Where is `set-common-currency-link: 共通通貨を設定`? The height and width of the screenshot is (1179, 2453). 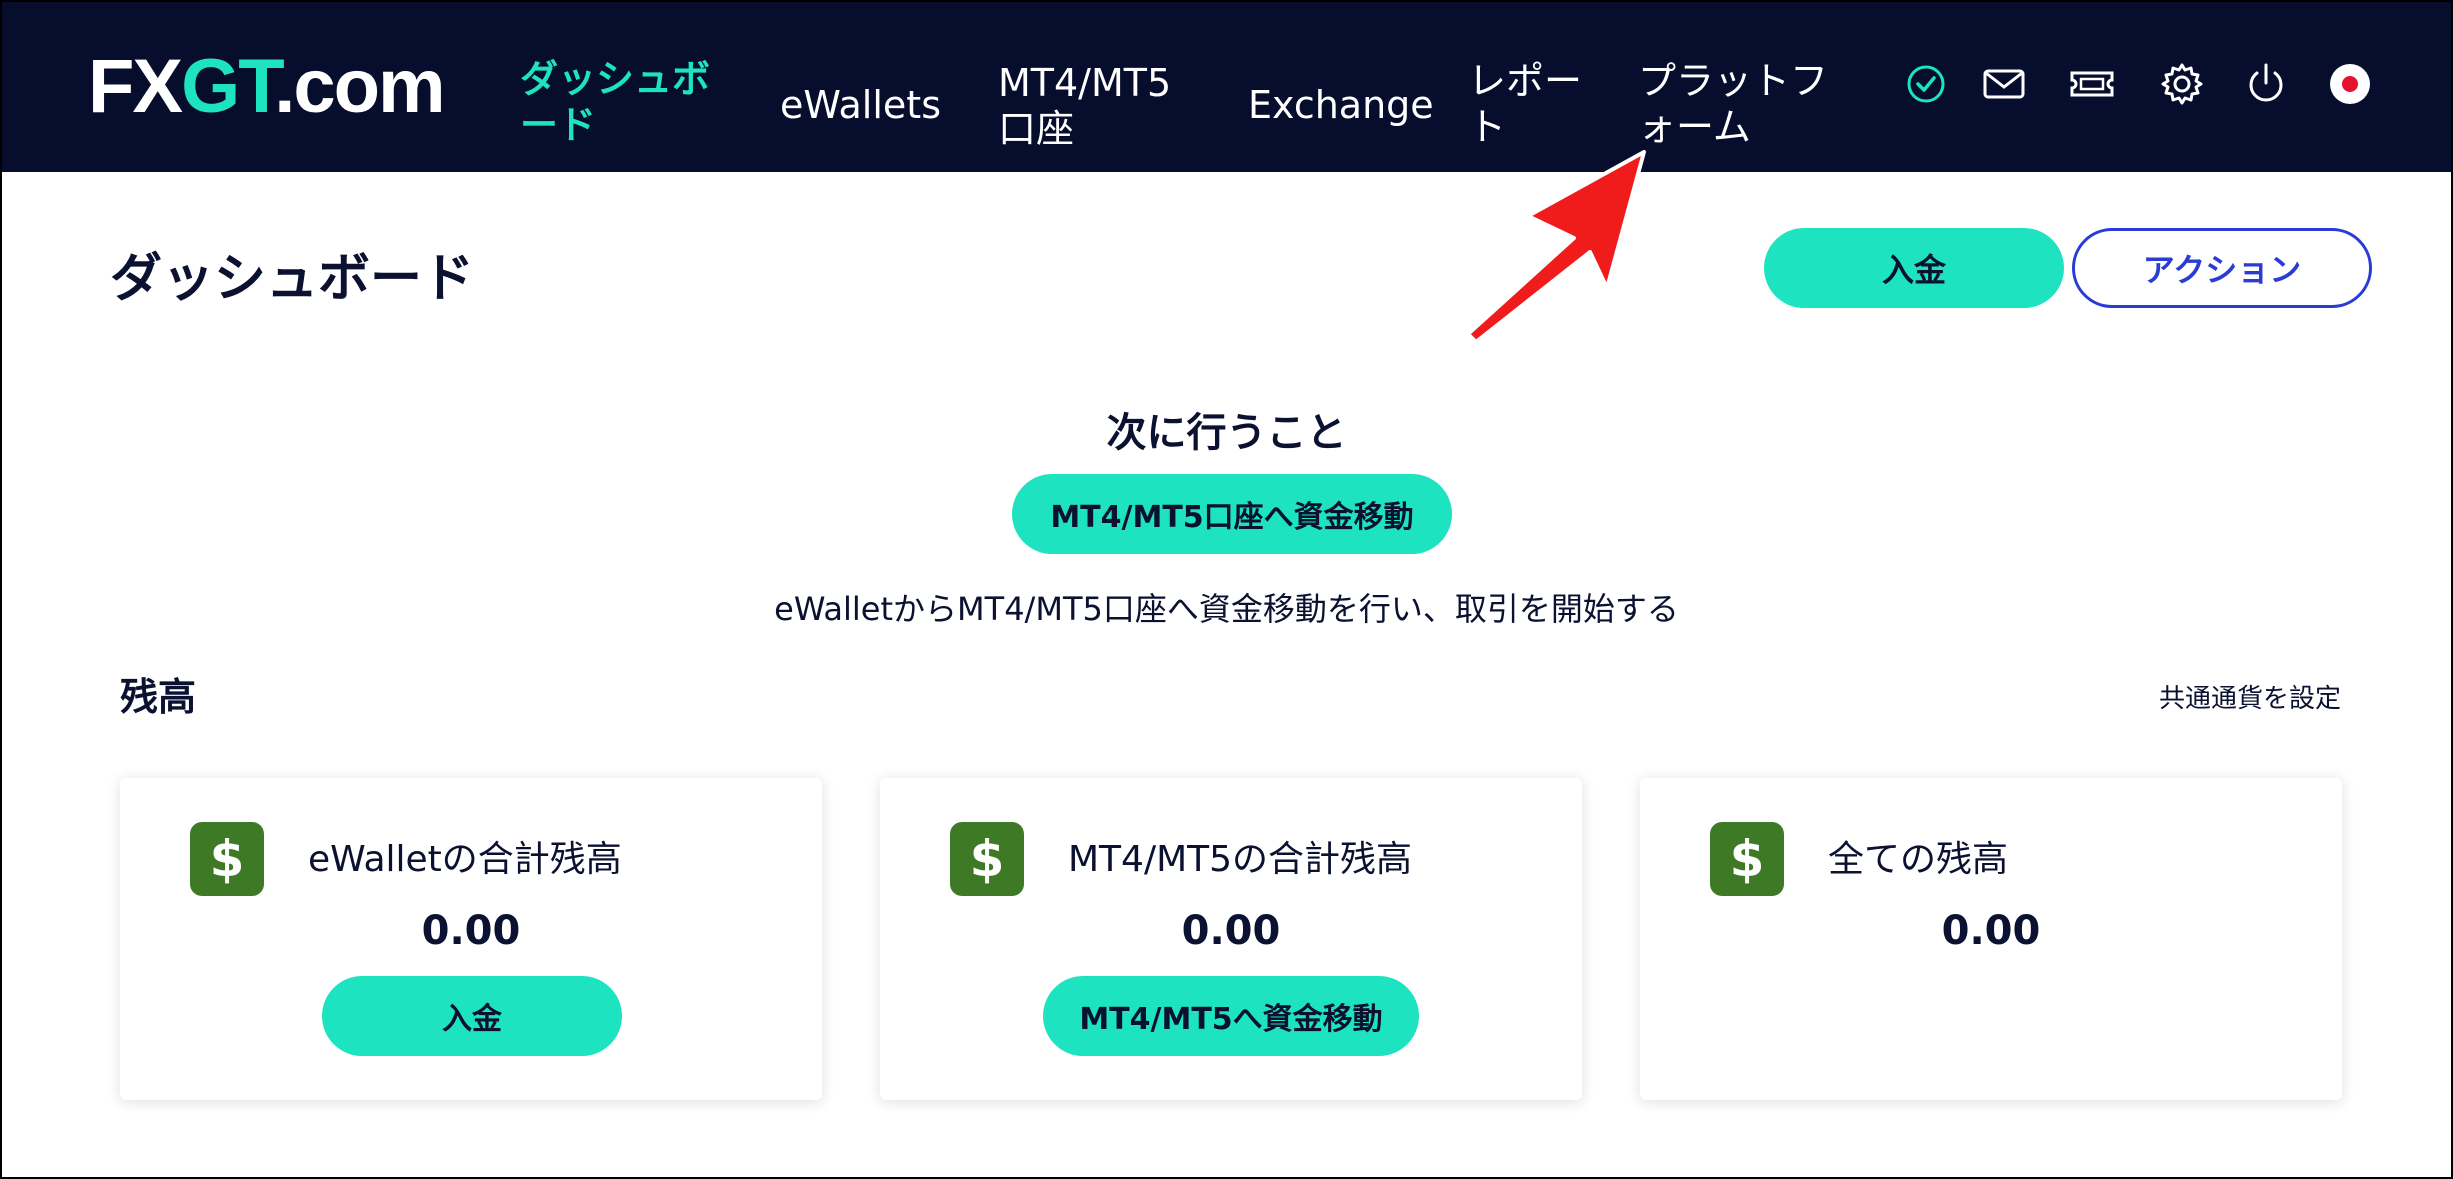
set-common-currency-link: 共通通貨を設定 is located at coordinates (2250, 696).